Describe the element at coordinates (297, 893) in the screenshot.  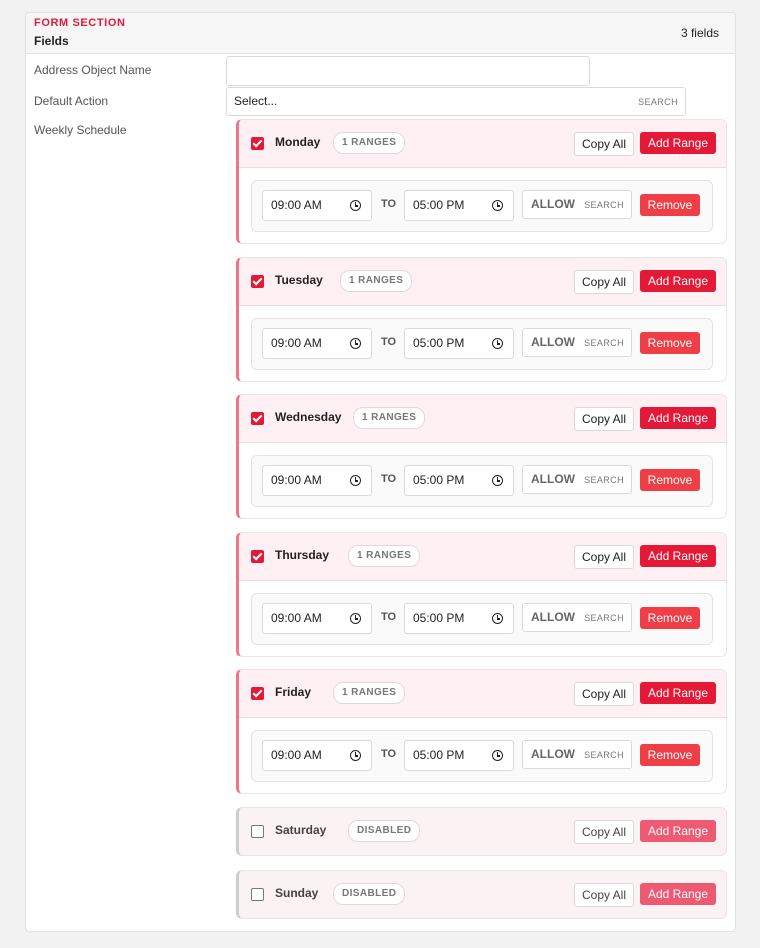
I see `day-name-sunday: Sunday` at that location.